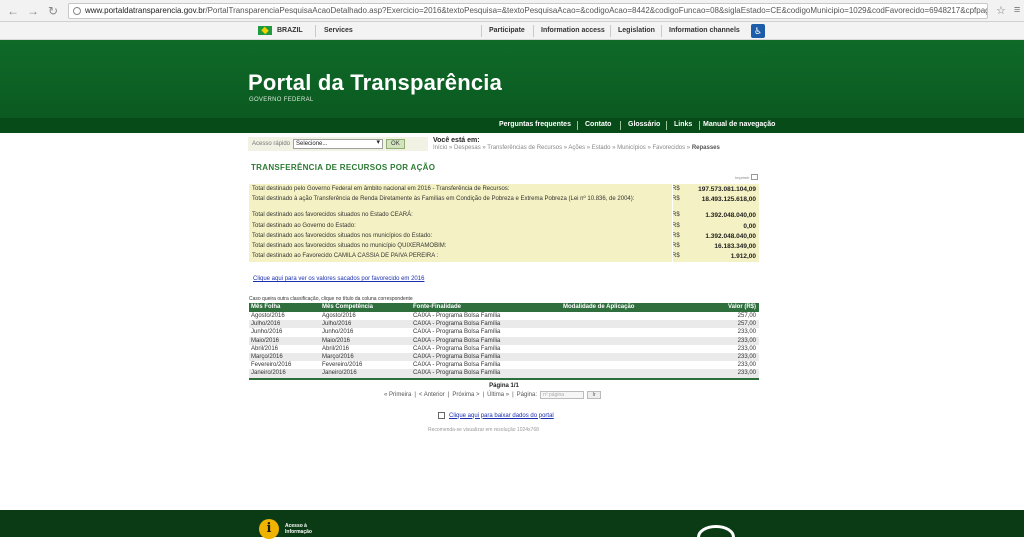 This screenshot has width=1024, height=549. I want to click on page-number-input: nº página, so click(562, 395).